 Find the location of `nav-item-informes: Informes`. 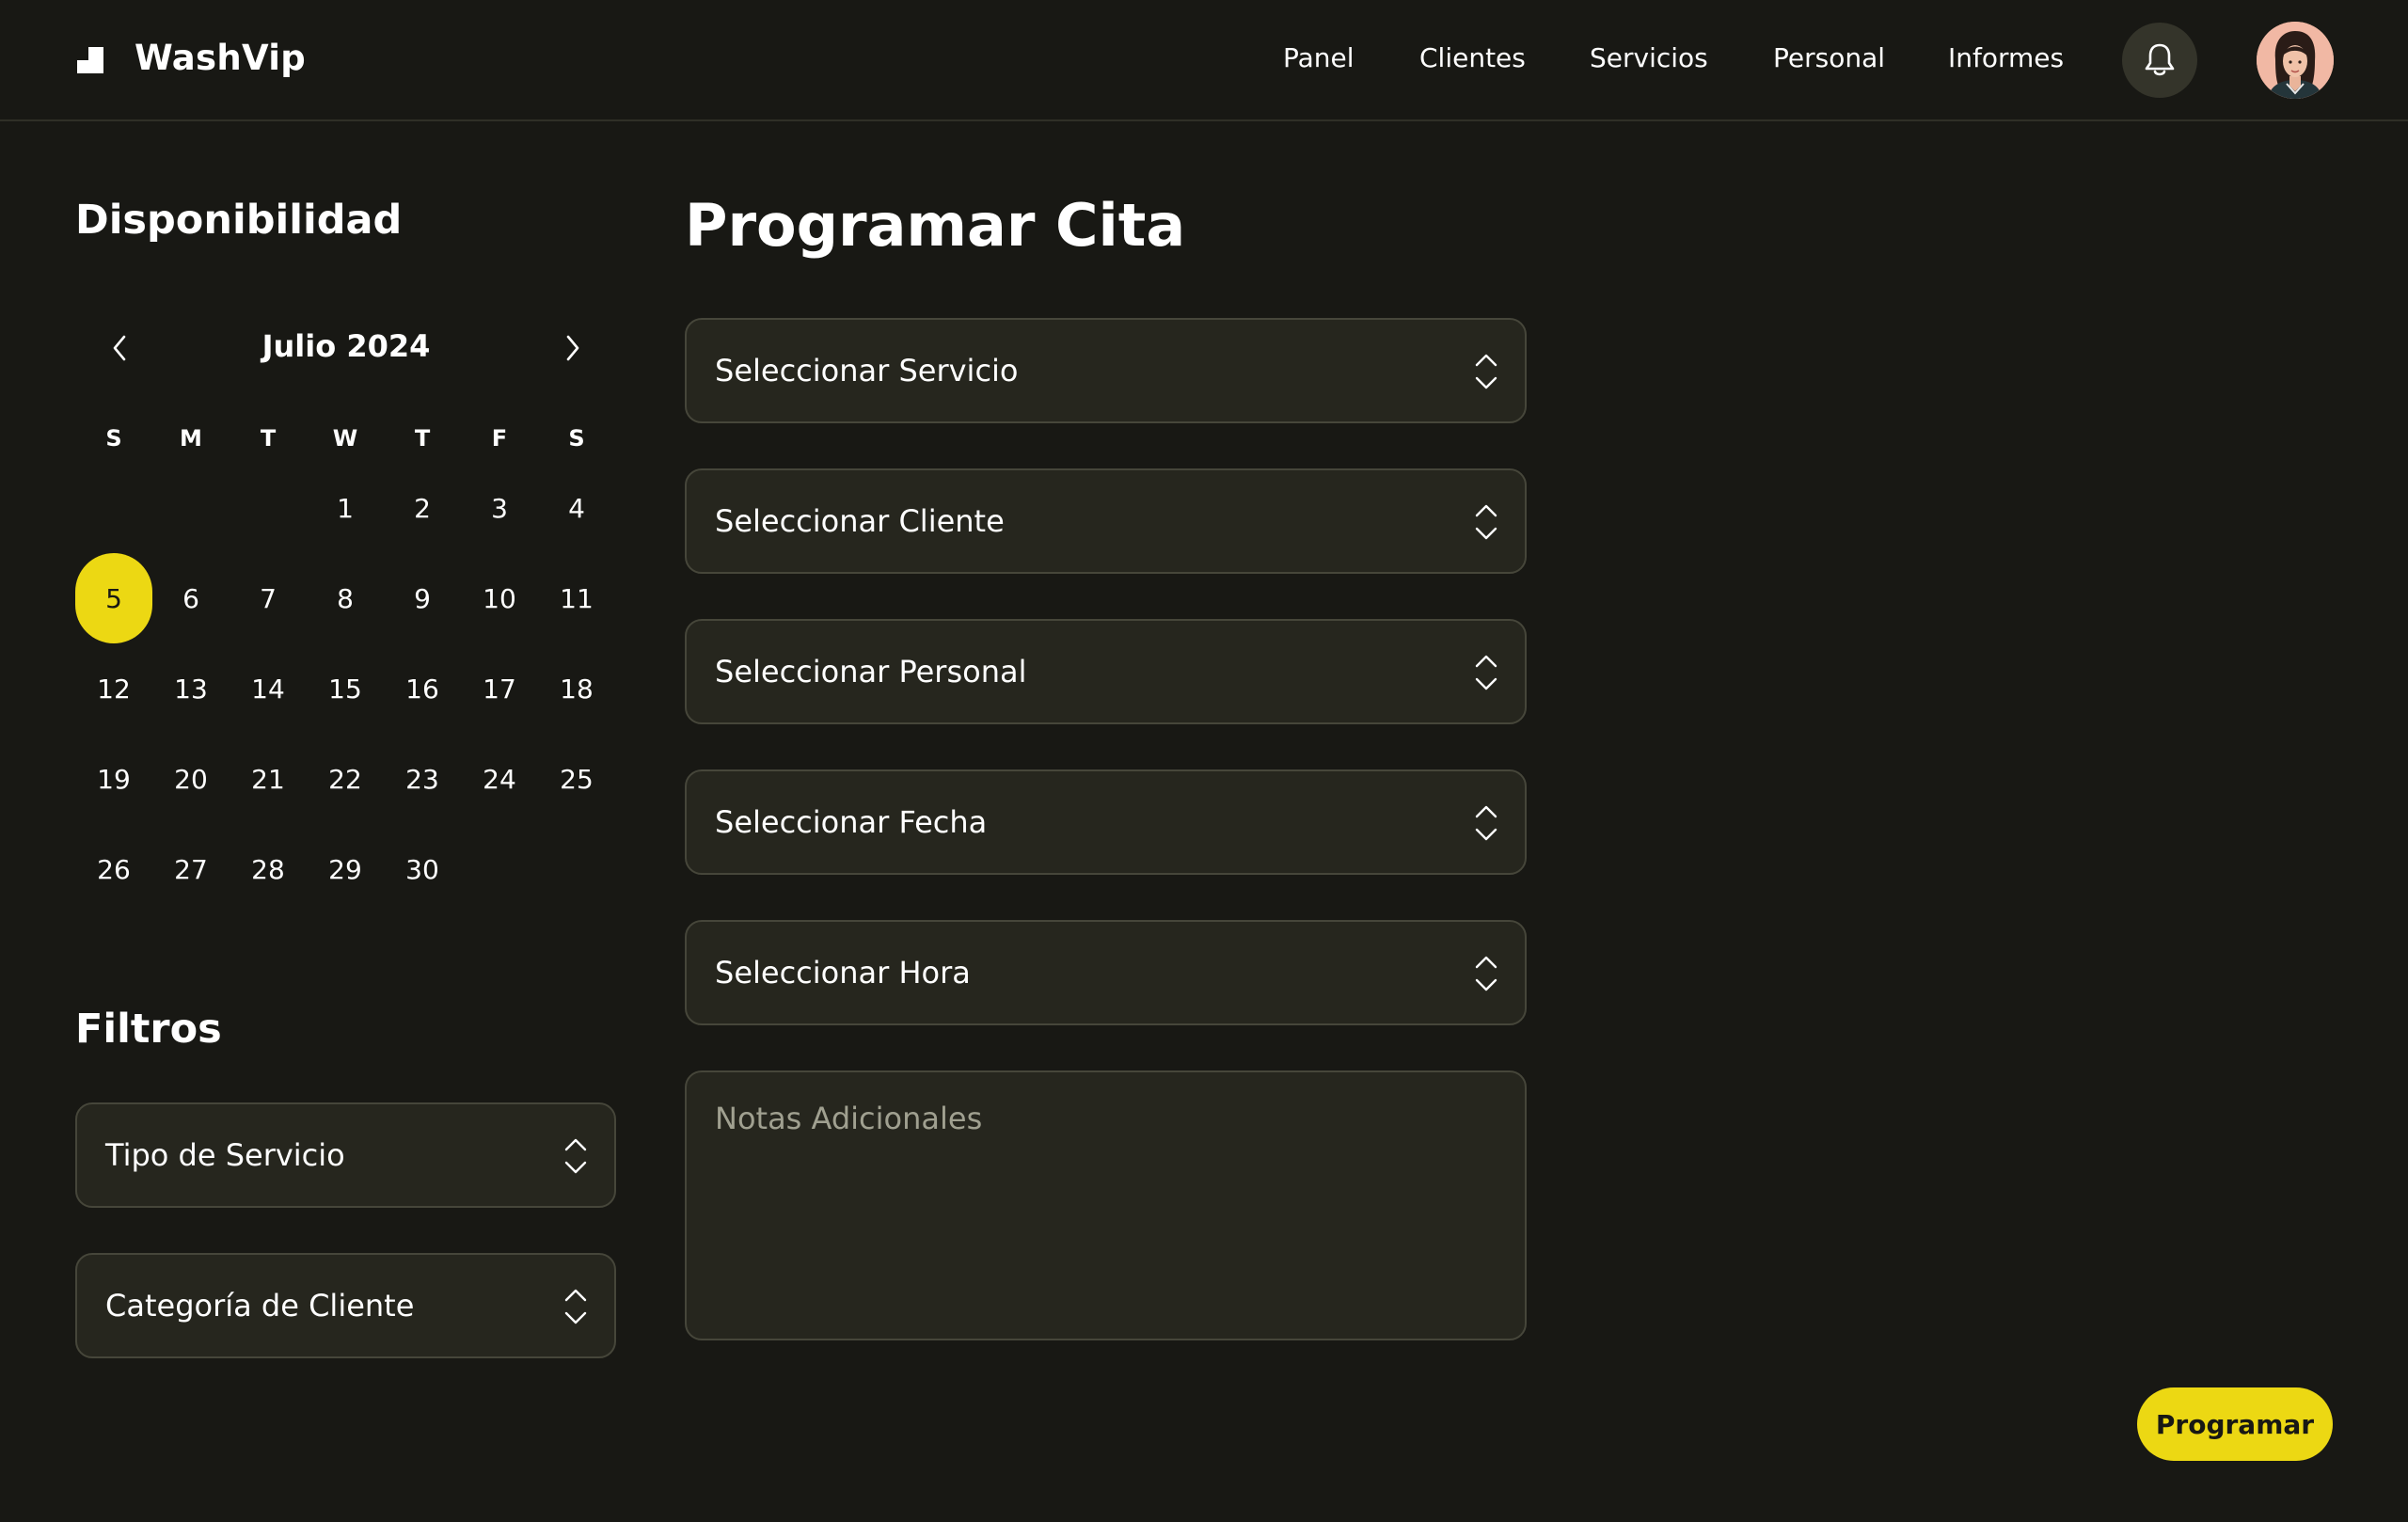

nav-item-informes: Informes is located at coordinates (2006, 59).